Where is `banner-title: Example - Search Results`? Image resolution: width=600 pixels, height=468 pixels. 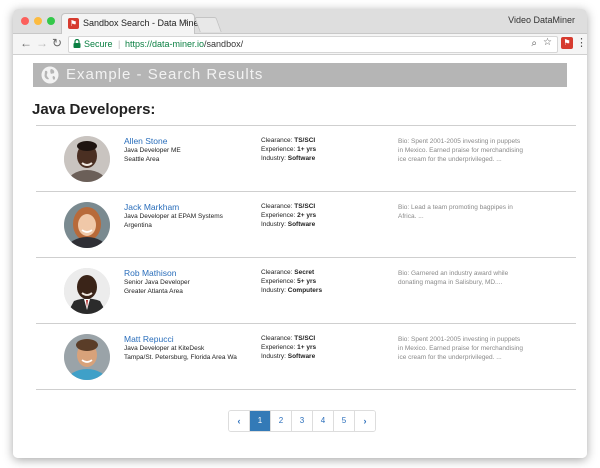 banner-title: Example - Search Results is located at coordinates (165, 74).